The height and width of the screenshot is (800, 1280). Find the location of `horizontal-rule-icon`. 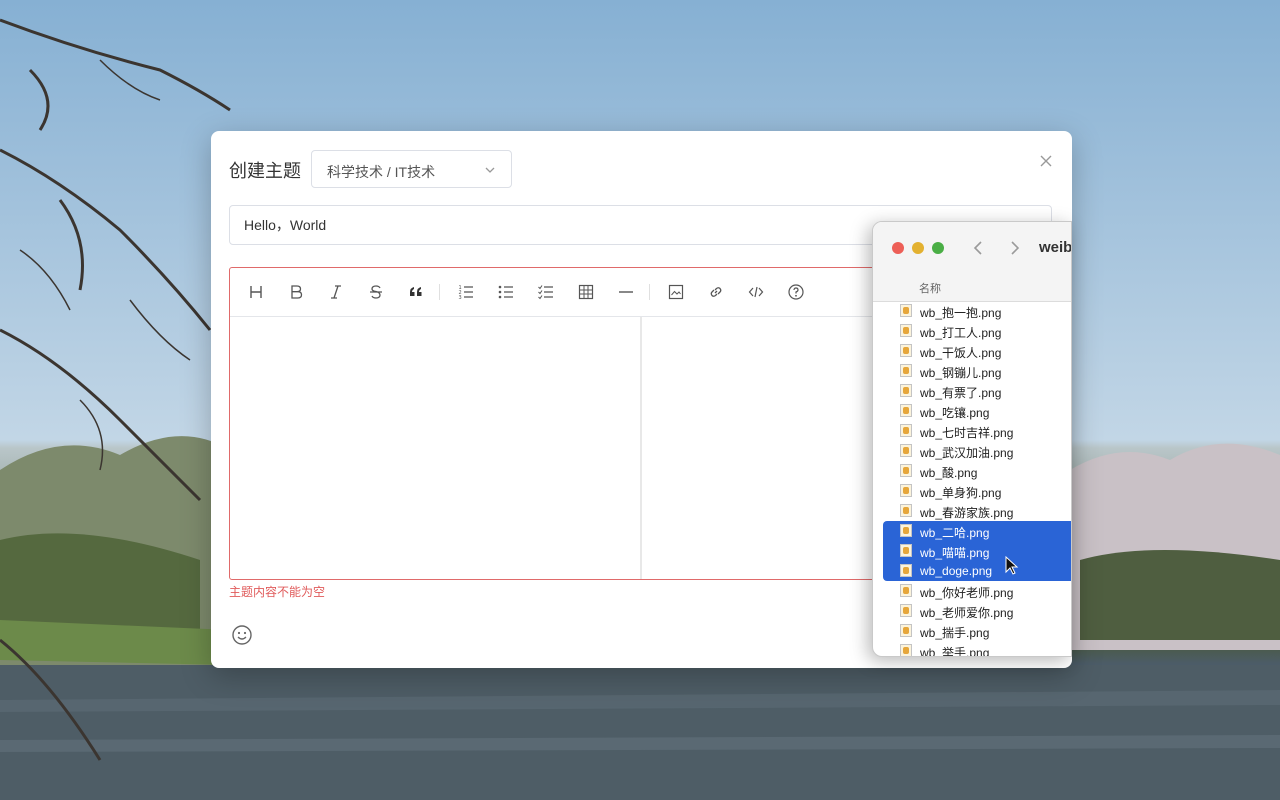

horizontal-rule-icon is located at coordinates (626, 292).